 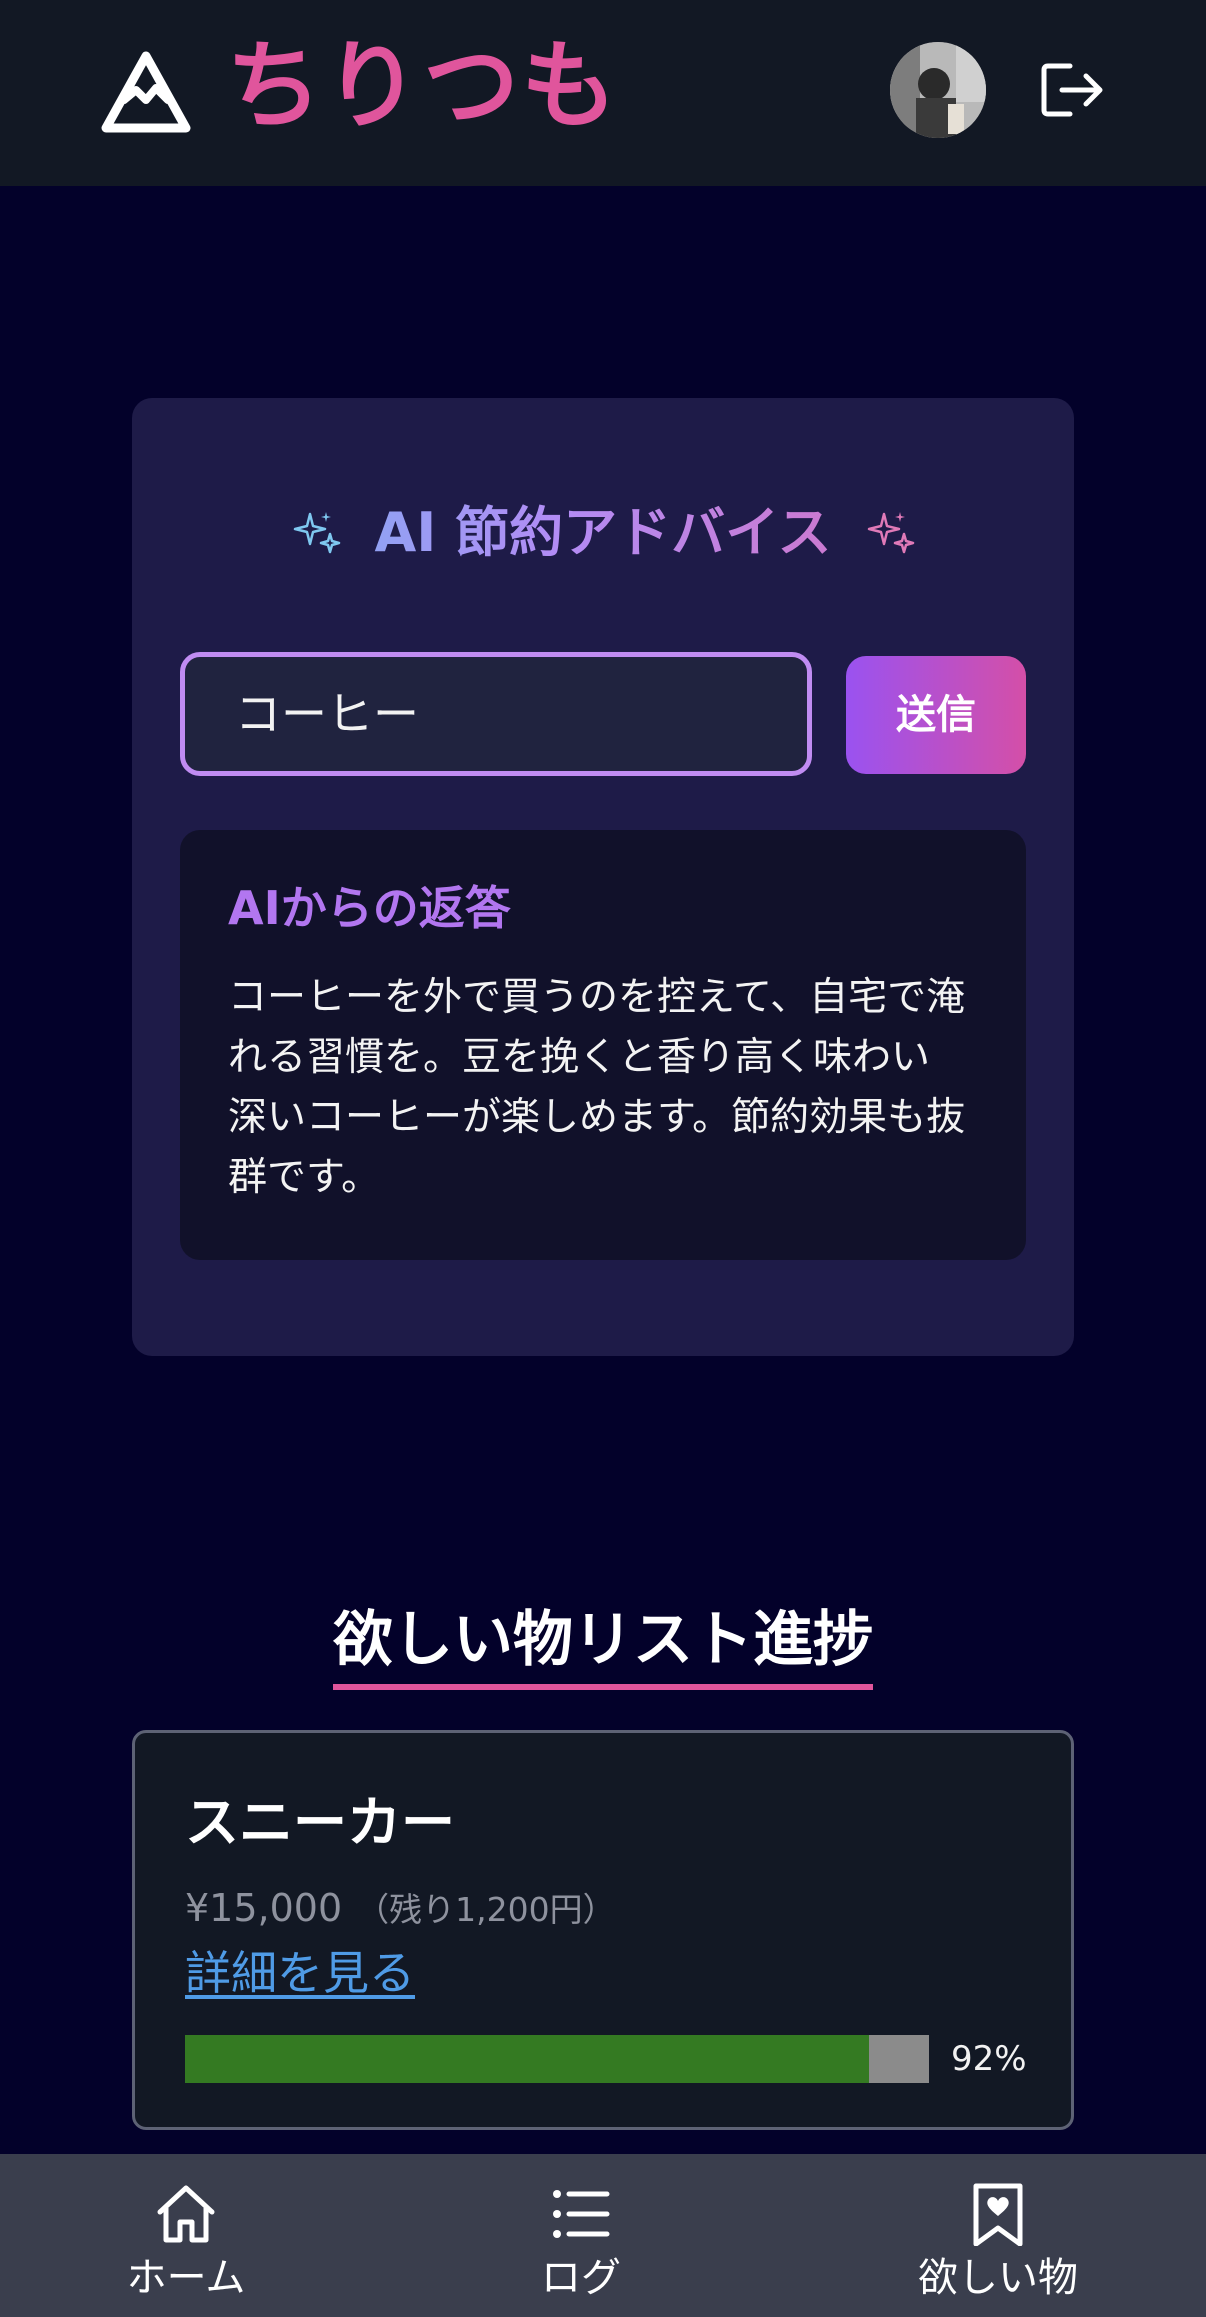 I want to click on header: ちりつも, so click(x=603, y=93).